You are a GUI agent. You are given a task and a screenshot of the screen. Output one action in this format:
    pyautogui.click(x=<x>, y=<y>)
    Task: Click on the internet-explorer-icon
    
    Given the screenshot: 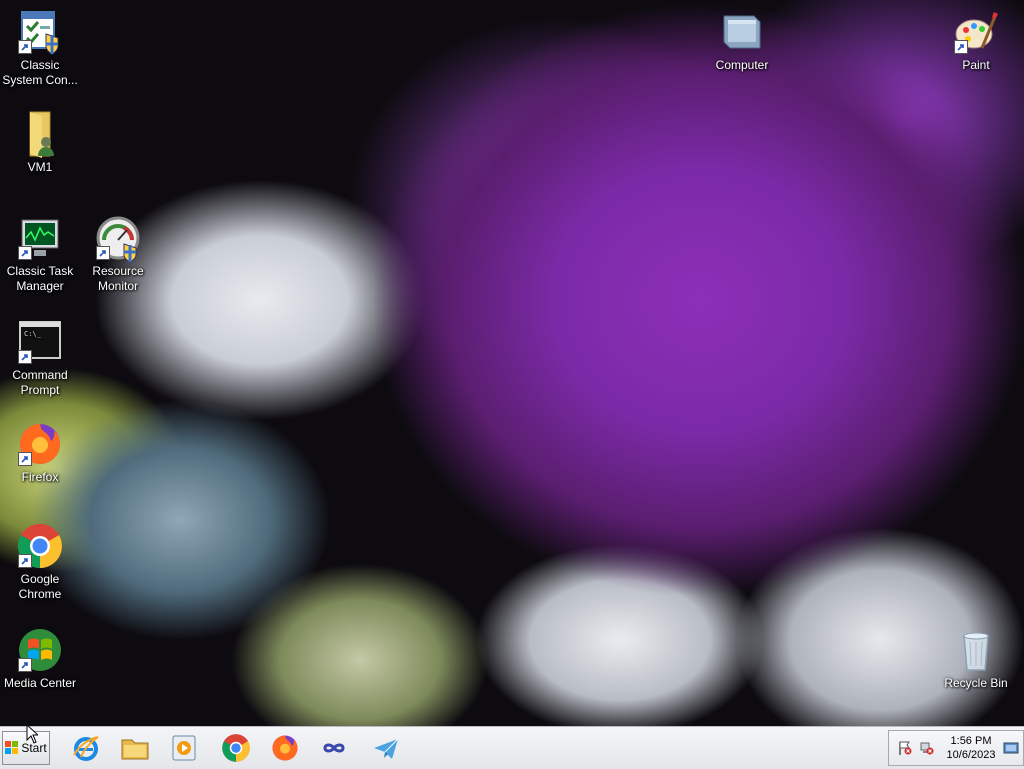 What is the action you would take?
    pyautogui.click(x=86, y=748)
    